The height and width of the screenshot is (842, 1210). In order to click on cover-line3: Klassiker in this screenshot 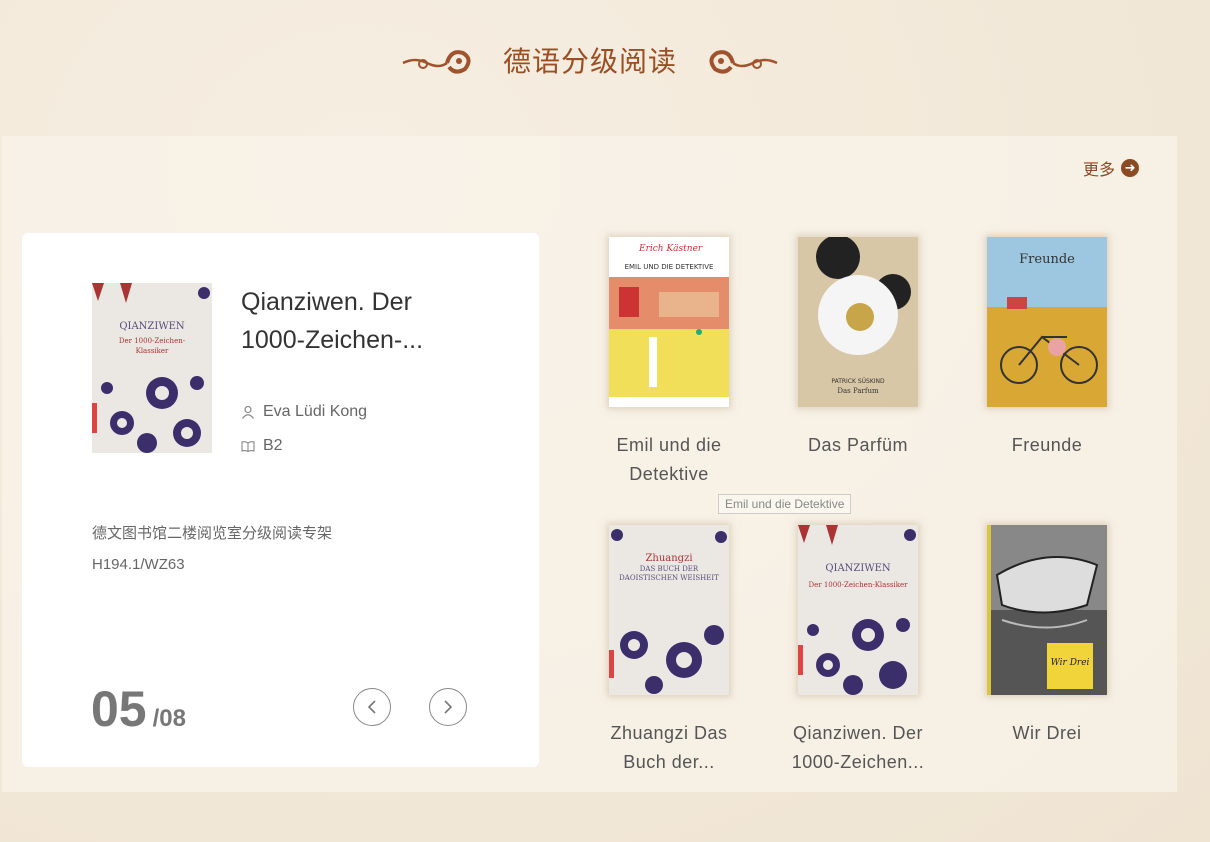, I will do `click(152, 351)`.